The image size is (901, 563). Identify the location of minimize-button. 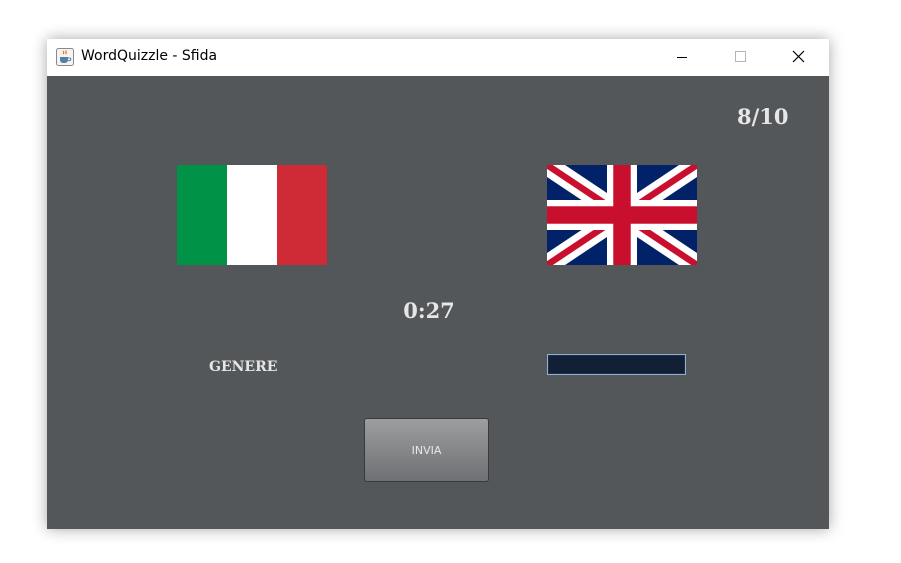
(682, 57).